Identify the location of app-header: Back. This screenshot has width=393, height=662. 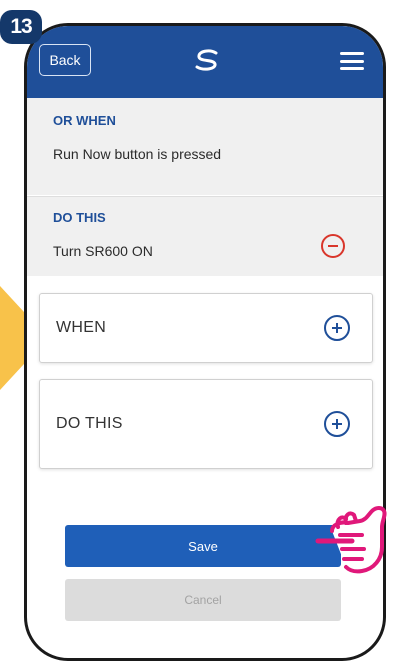
(205, 62).